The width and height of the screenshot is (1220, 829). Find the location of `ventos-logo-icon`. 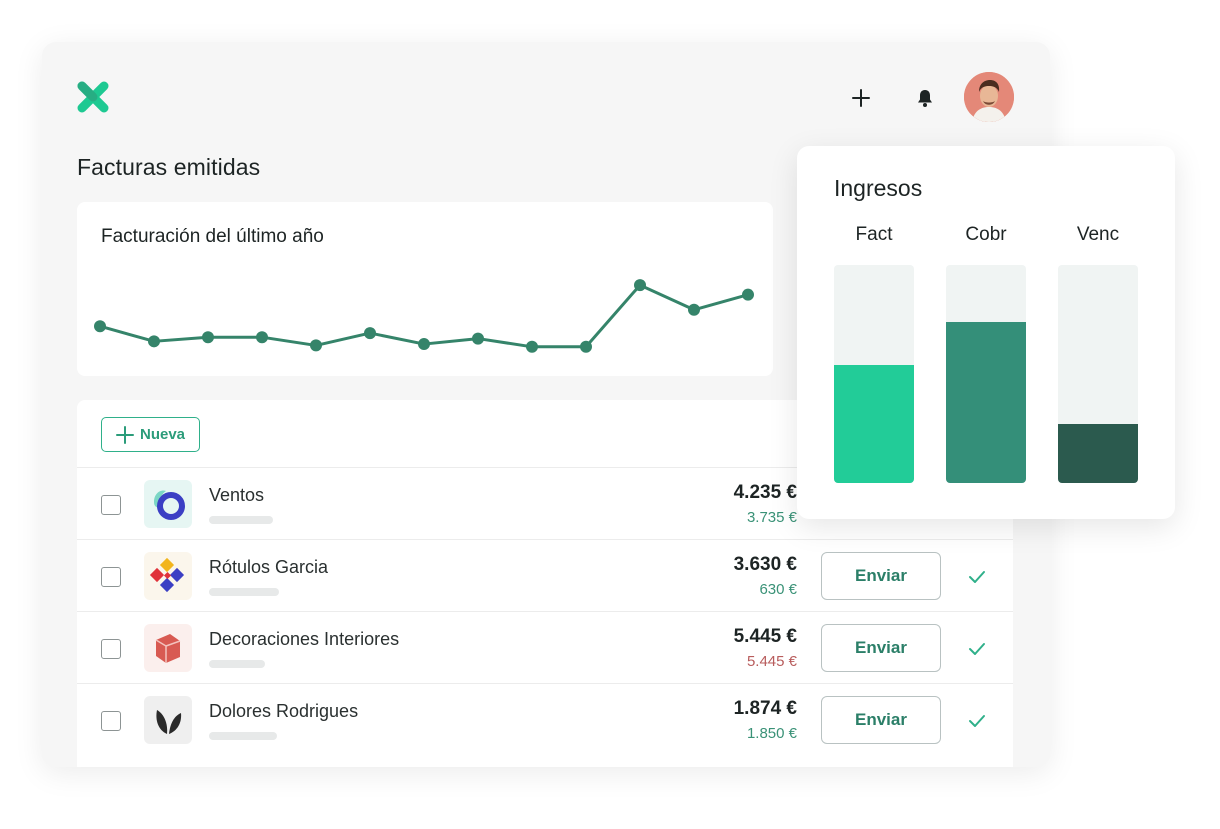

ventos-logo-icon is located at coordinates (168, 504).